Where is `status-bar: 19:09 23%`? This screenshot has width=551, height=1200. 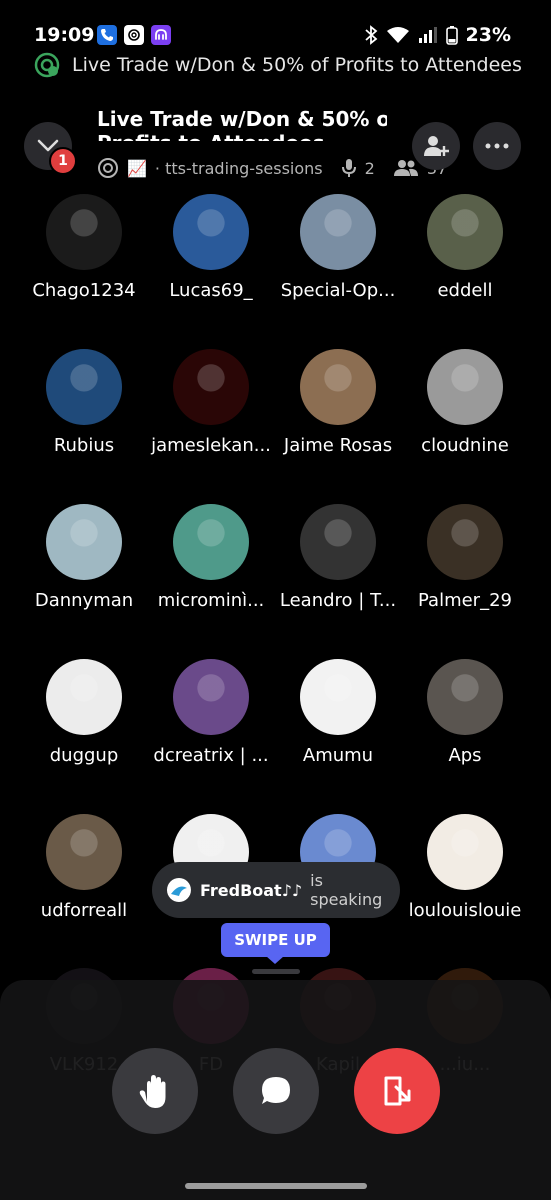
status-bar: 19:09 23% is located at coordinates (275, 25).